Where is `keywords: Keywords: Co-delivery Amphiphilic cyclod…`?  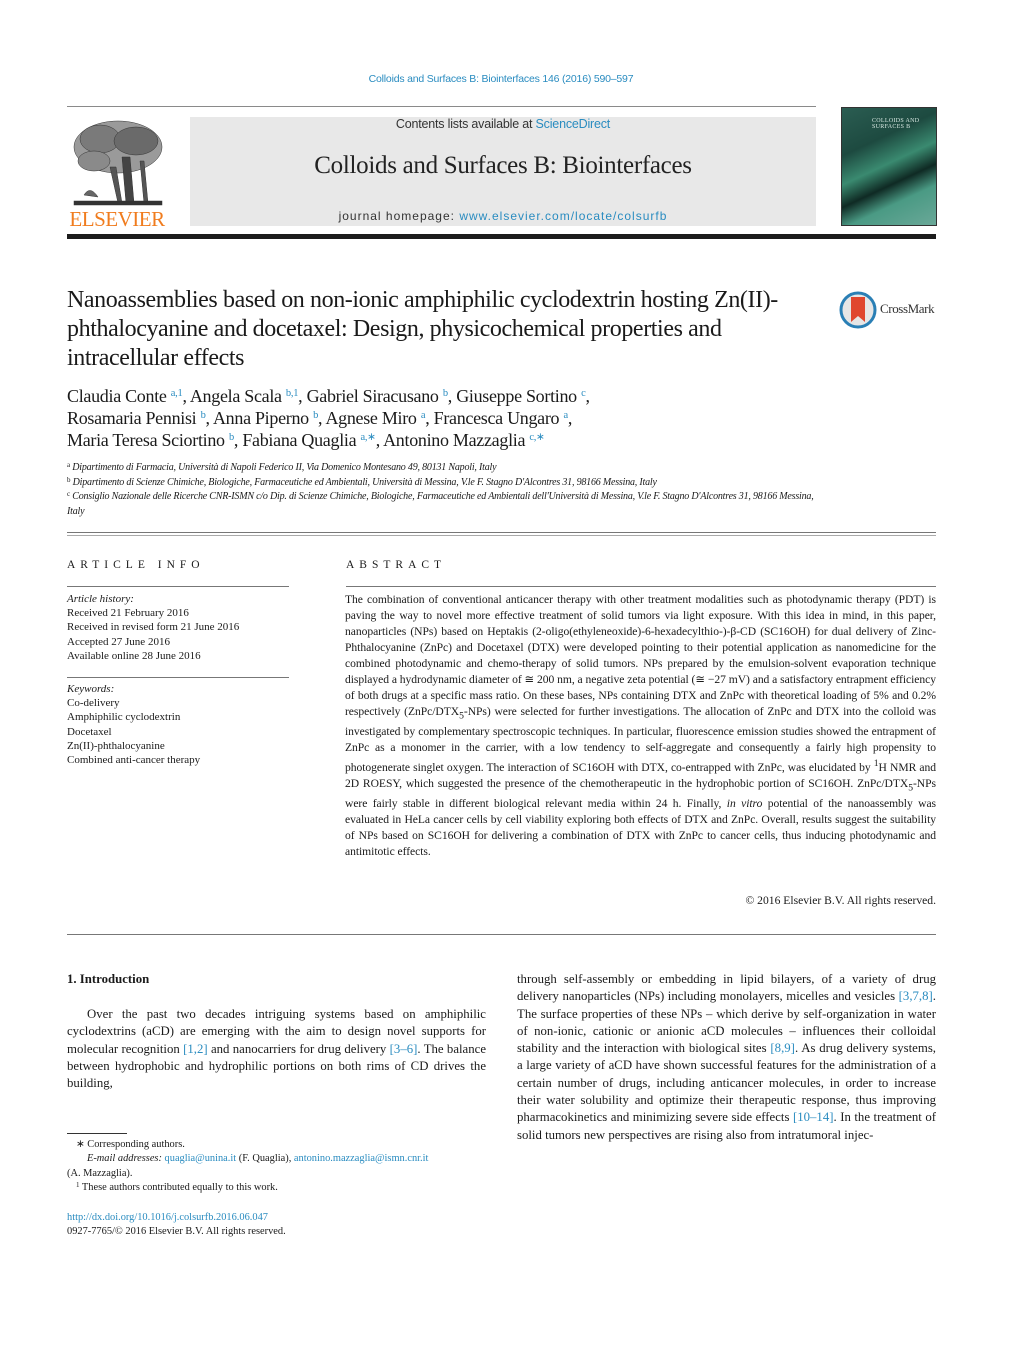 keywords: Keywords: Co-delivery Amphiphilic cyclod… is located at coordinates (182, 724).